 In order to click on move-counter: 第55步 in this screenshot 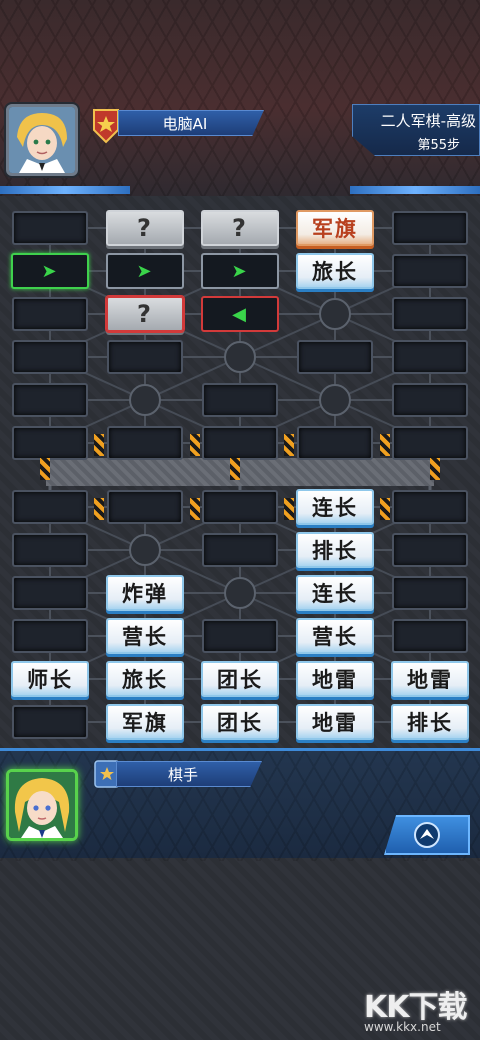, I will do `click(438, 145)`.